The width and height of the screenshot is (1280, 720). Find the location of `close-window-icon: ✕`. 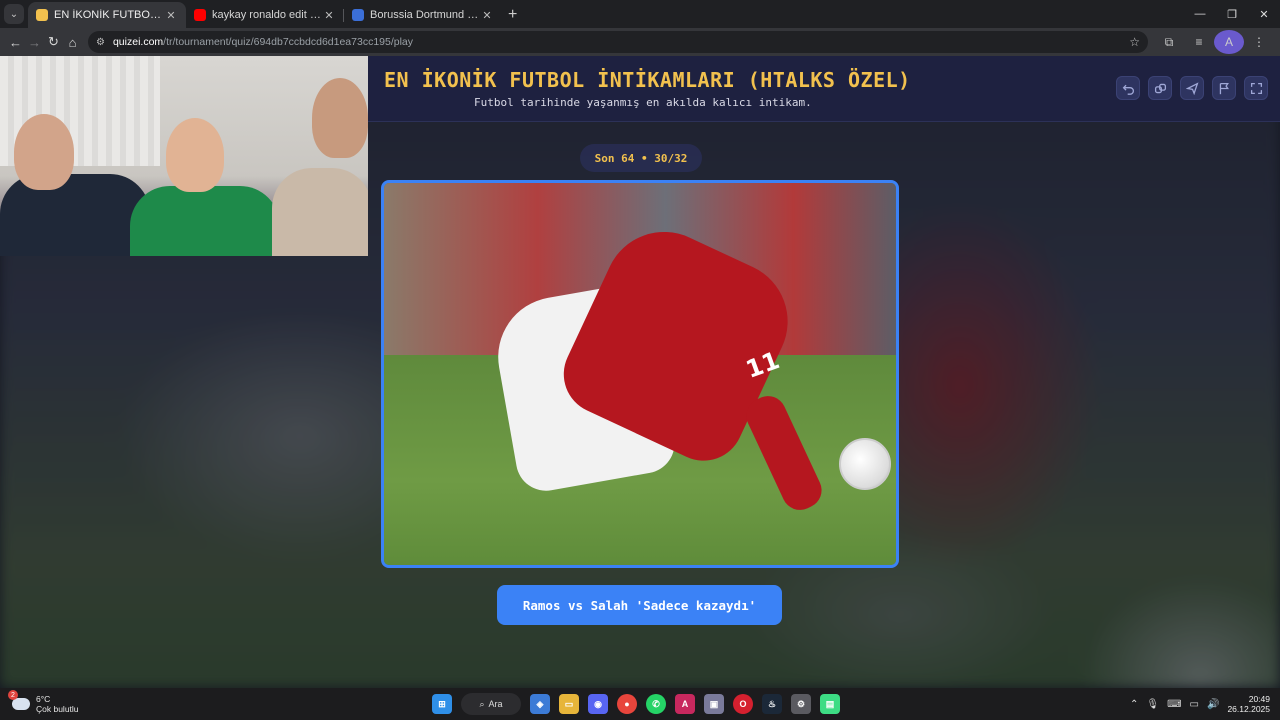

close-window-icon: ✕ is located at coordinates (1264, 14).